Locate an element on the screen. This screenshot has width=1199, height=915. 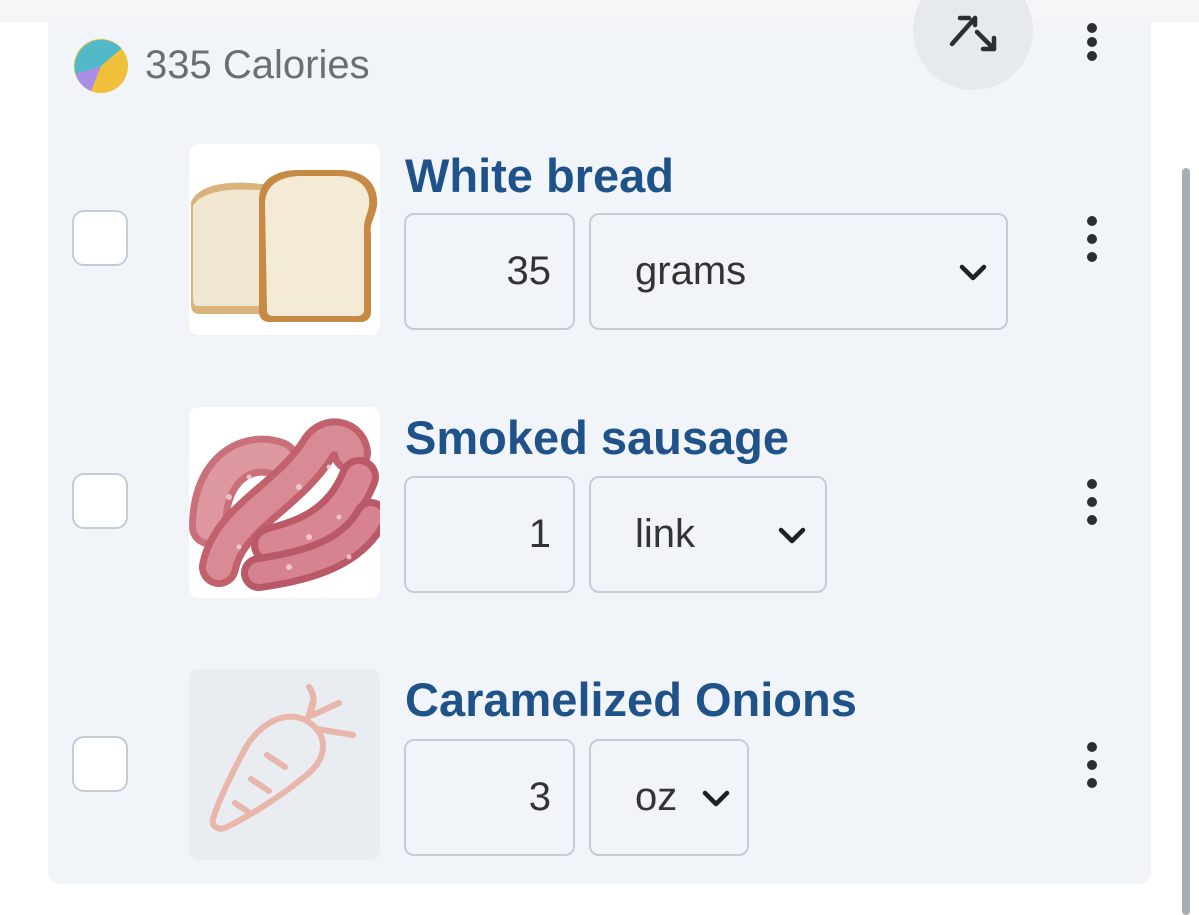
meal-menu-button is located at coordinates (1092, 42).